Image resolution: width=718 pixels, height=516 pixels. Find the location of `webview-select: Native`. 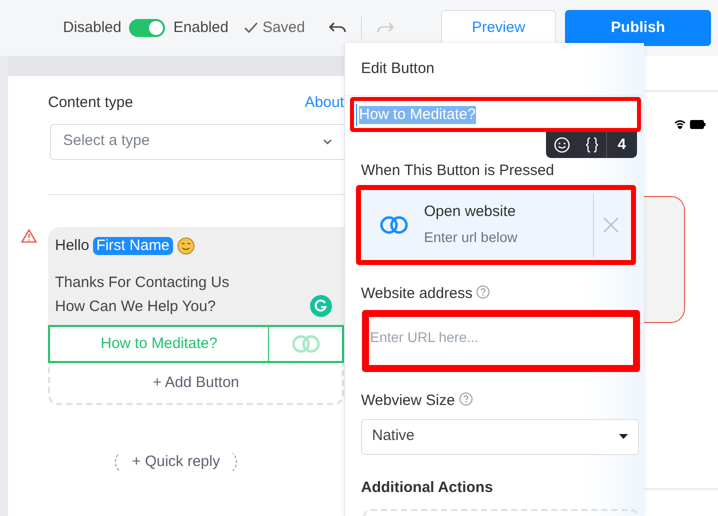

webview-select: Native is located at coordinates (500, 436).